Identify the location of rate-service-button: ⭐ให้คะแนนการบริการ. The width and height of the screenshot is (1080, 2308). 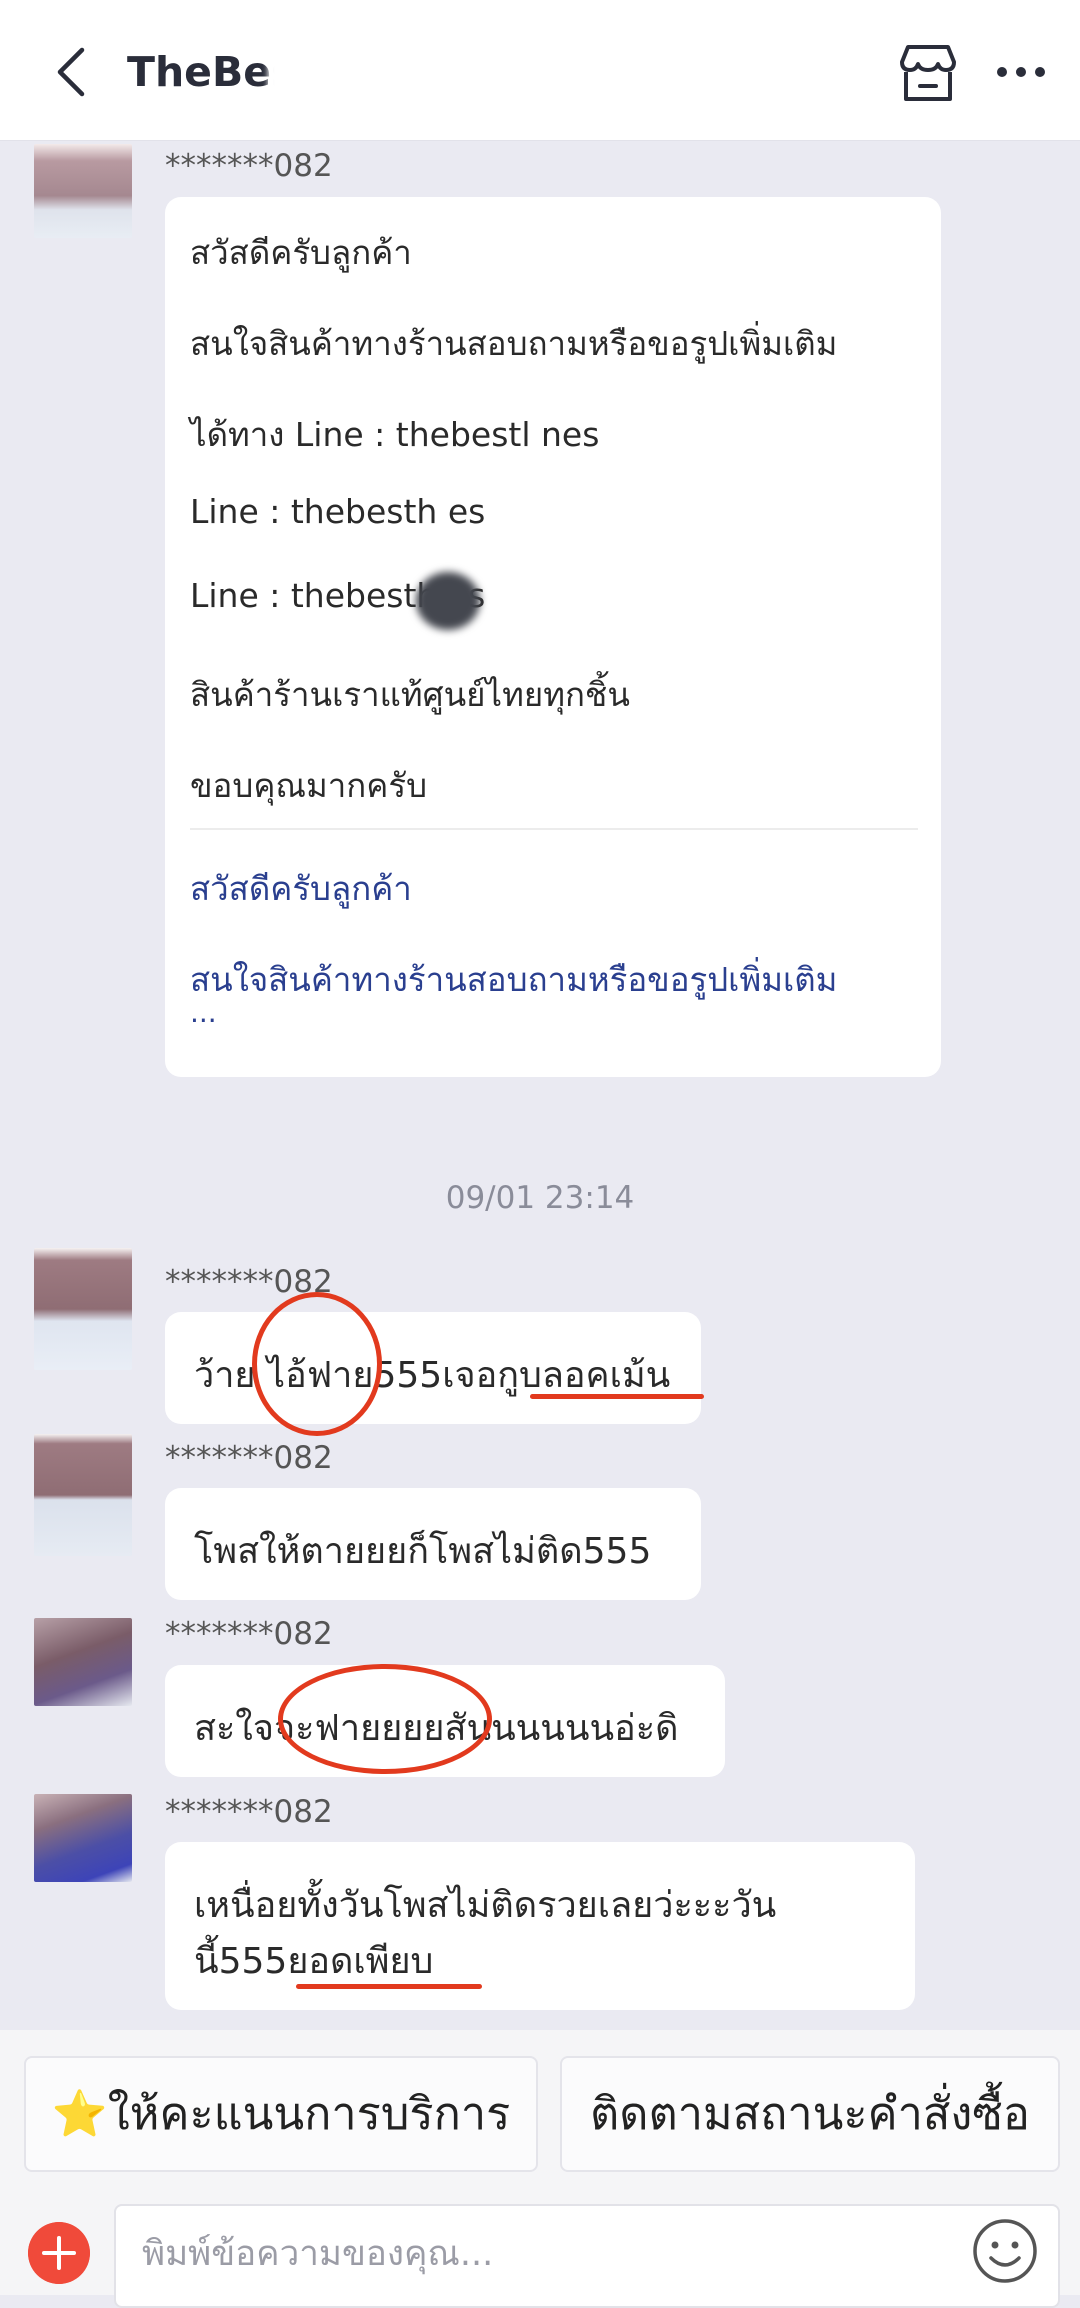
(281, 2114).